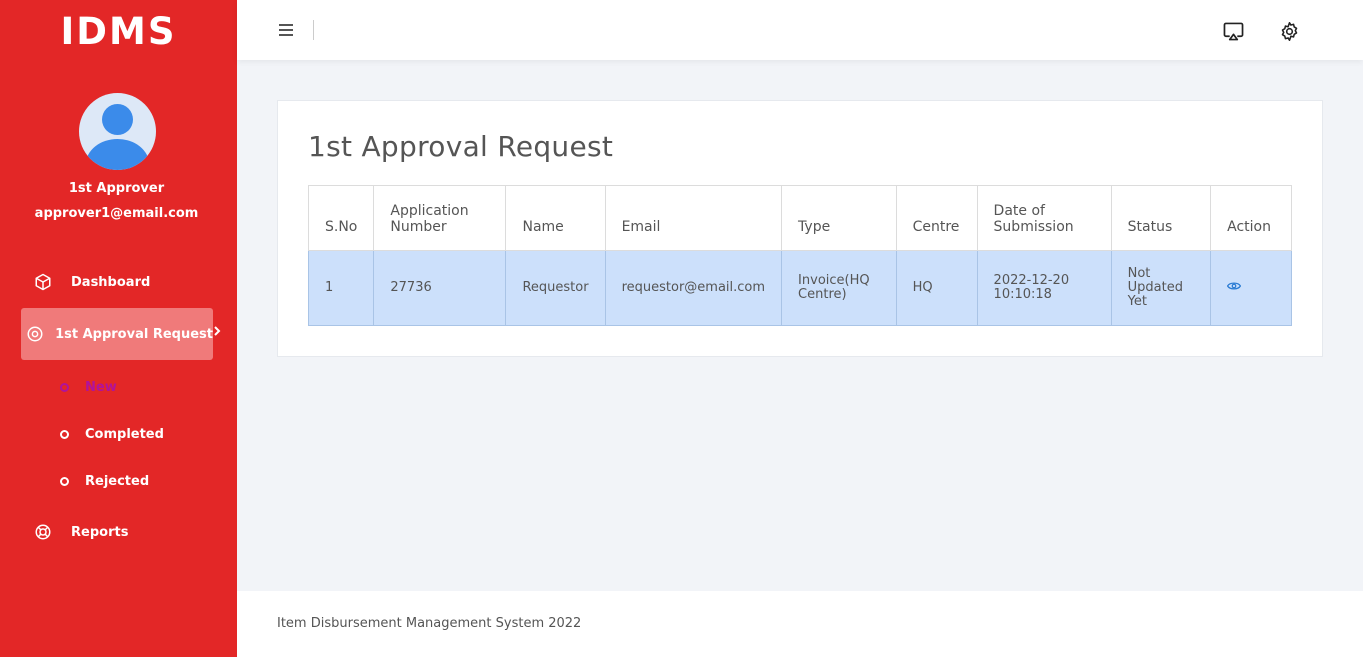 Image resolution: width=1363 pixels, height=657 pixels. I want to click on column-header: Date of Submission, so click(1044, 218).